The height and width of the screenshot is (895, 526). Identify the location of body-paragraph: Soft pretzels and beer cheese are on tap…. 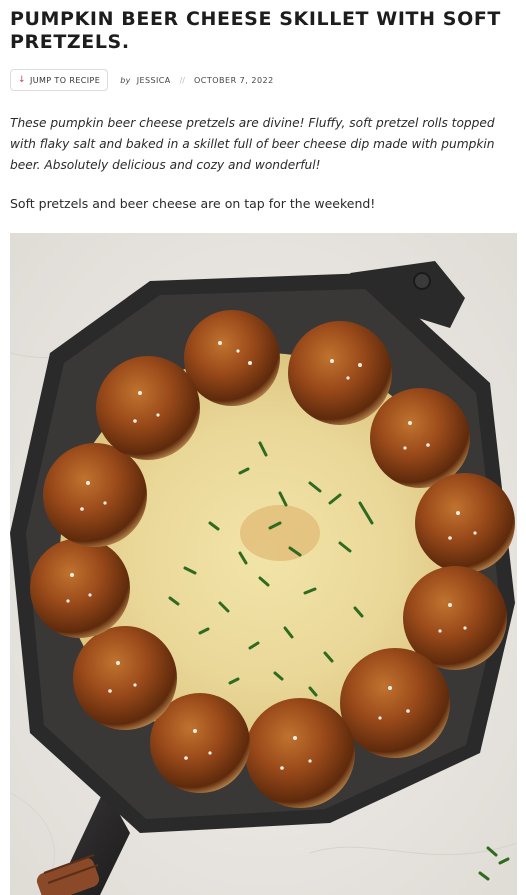
(193, 203).